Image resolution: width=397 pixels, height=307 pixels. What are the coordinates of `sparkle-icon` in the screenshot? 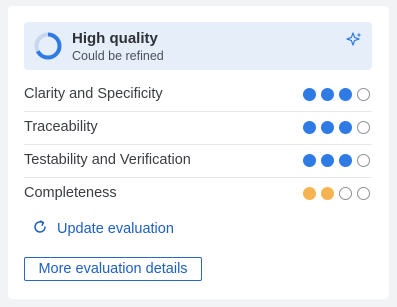 It's located at (354, 42).